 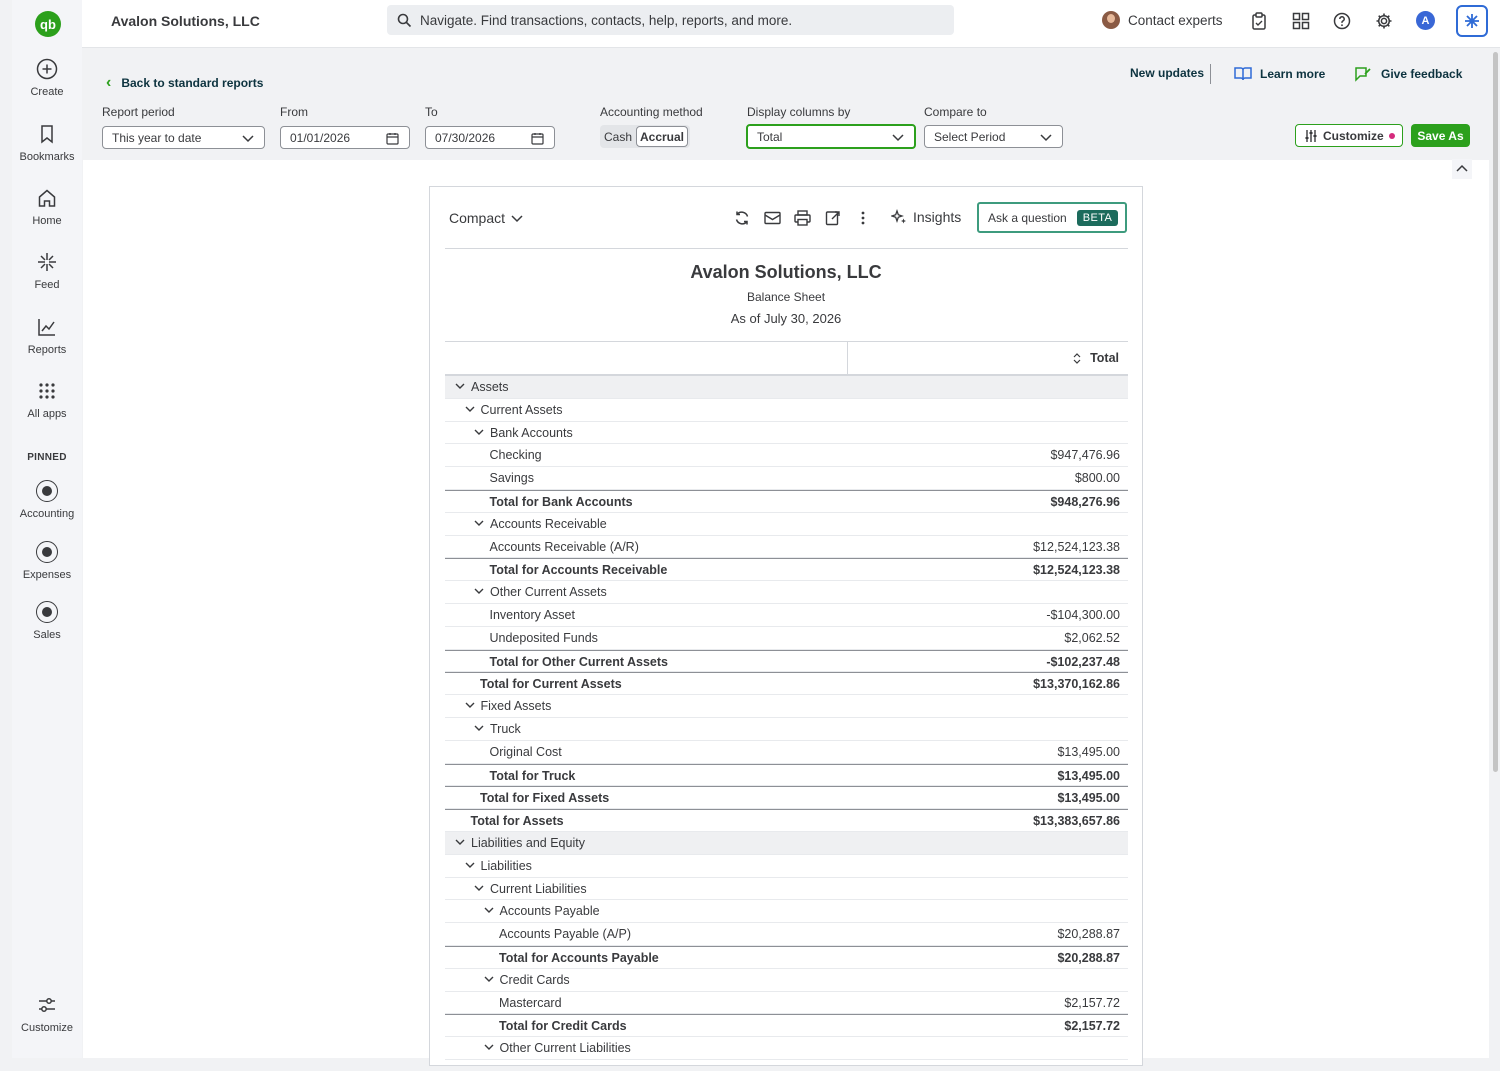 I want to click on clipboard-icon, so click(x=1259, y=21).